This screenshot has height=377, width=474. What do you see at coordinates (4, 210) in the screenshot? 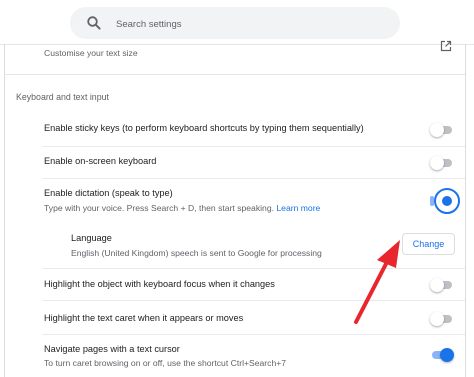
I see `content-left-edge` at bounding box center [4, 210].